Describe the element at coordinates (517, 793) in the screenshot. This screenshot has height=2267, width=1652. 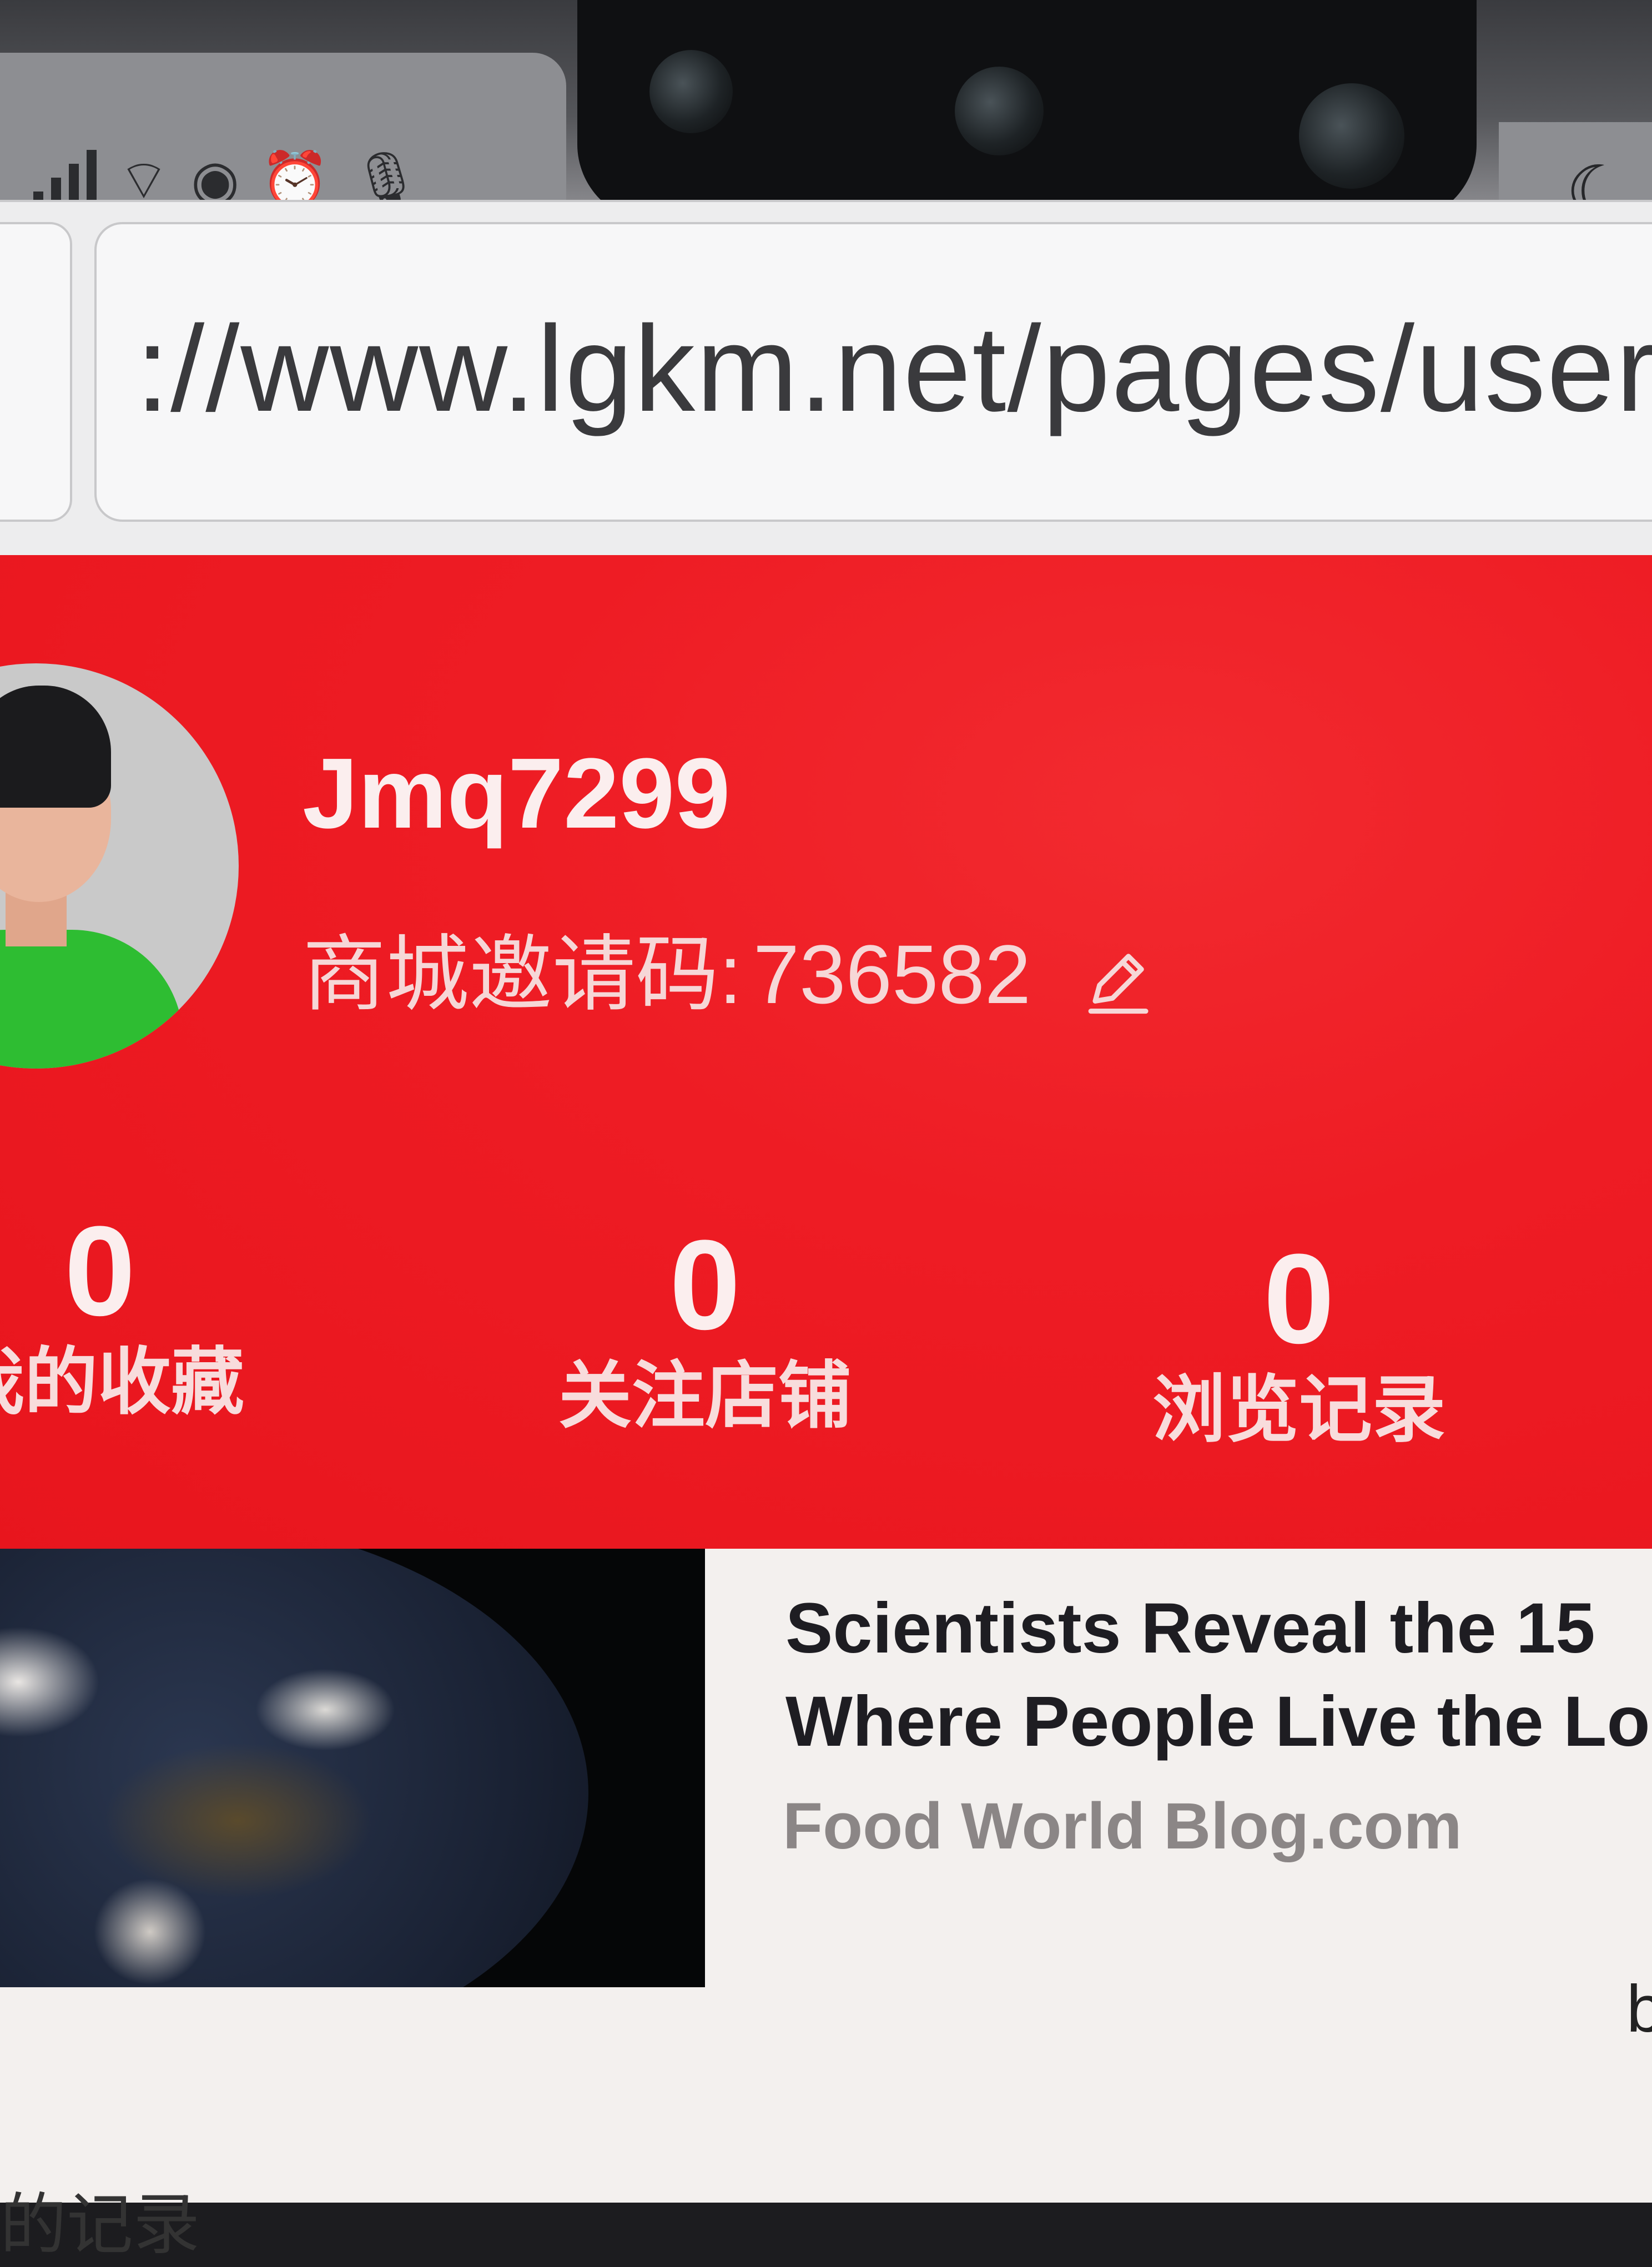
I see `username: Jmq7299` at that location.